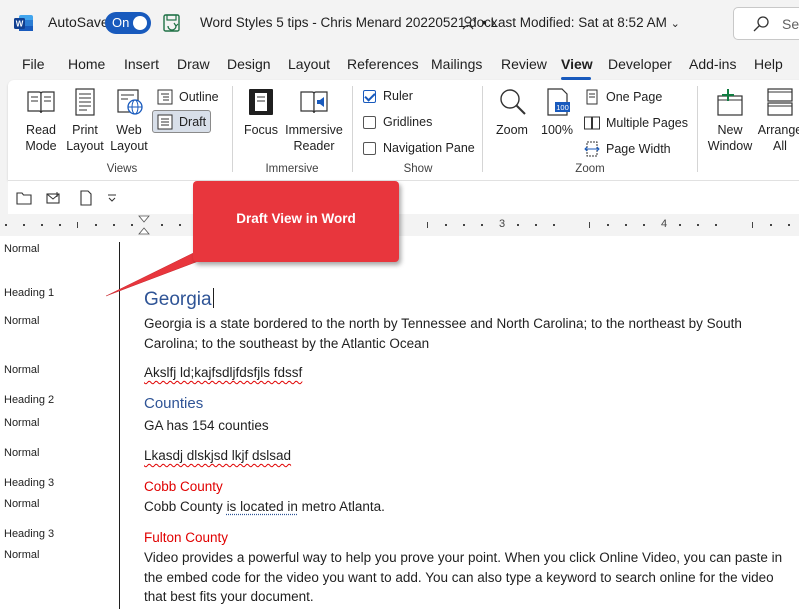 Image resolution: width=799 pixels, height=609 pixels. Describe the element at coordinates (261, 130) in the screenshot. I see `focus-label: Focus` at that location.